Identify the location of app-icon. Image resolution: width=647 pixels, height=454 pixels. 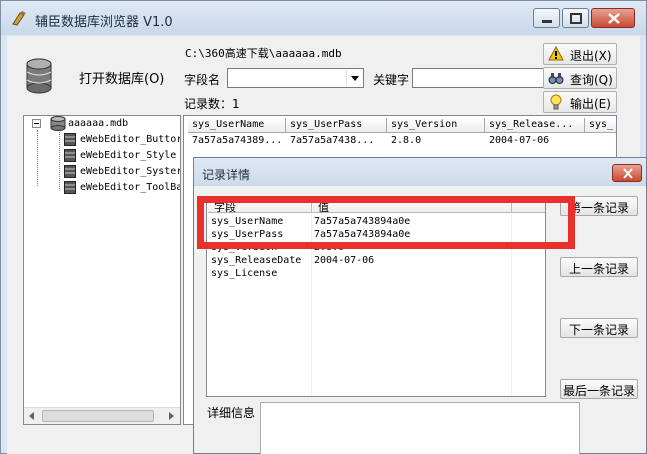
(19, 18).